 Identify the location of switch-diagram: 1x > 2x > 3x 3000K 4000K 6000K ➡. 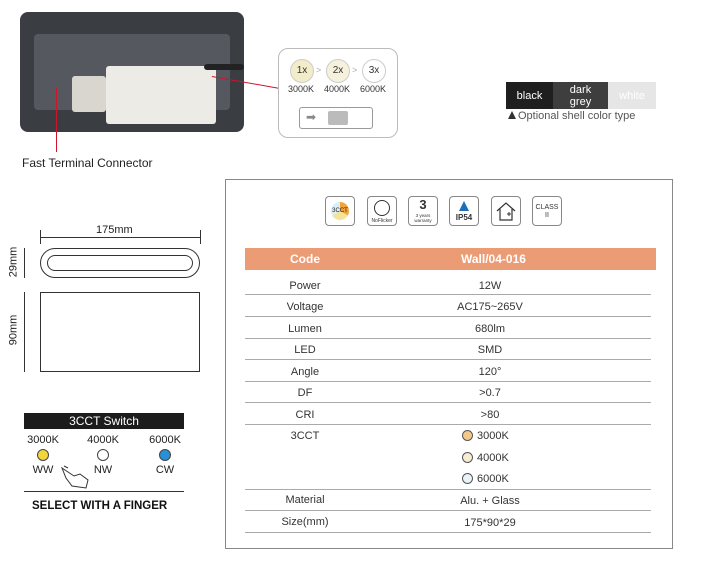
(338, 93).